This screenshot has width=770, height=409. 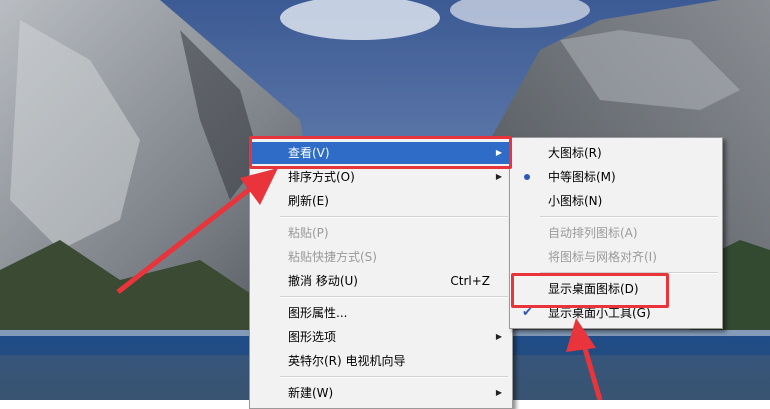 What do you see at coordinates (381, 257) in the screenshot?
I see `menu-item-paste-shortcut: 粘贴快捷方式(S)` at bounding box center [381, 257].